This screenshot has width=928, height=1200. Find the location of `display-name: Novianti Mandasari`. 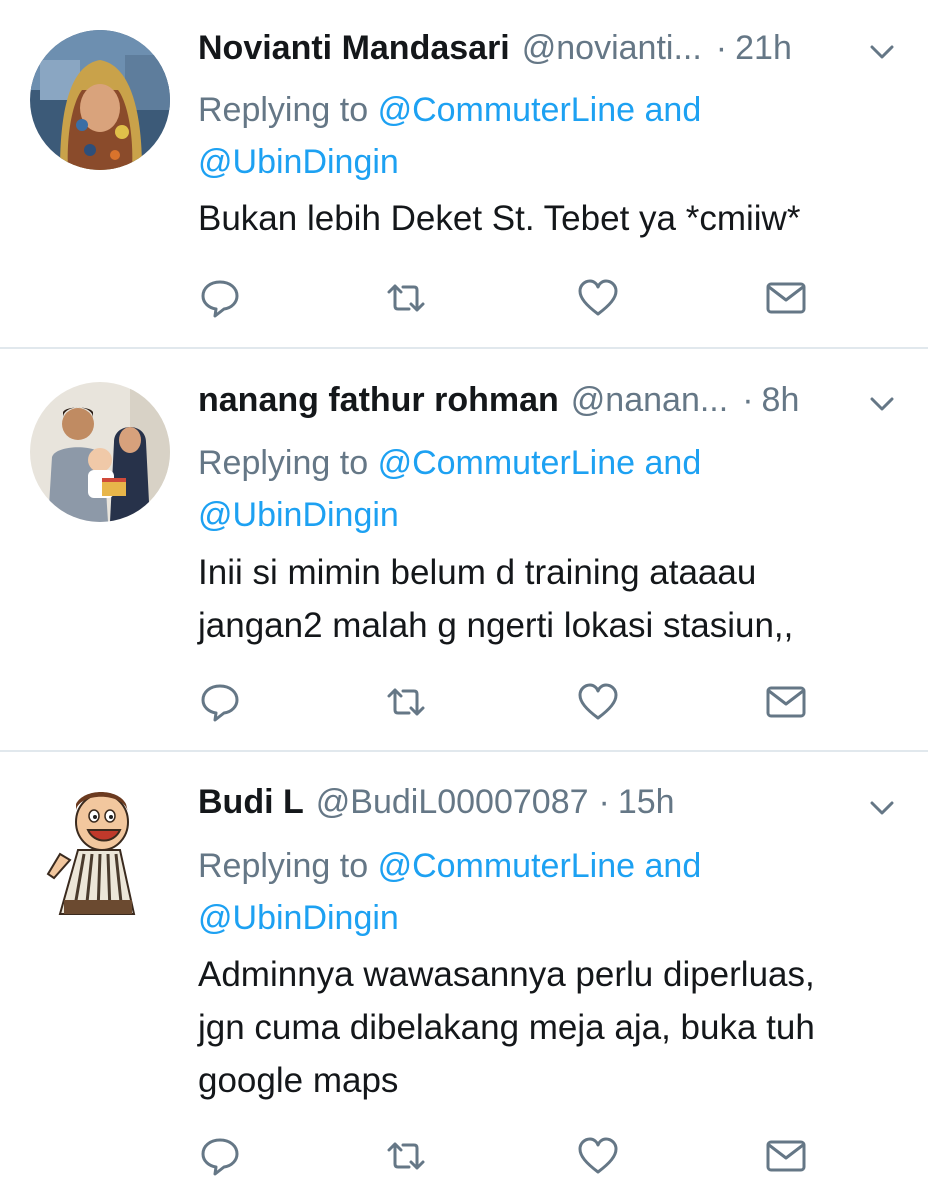

display-name: Novianti Mandasari is located at coordinates (354, 48).